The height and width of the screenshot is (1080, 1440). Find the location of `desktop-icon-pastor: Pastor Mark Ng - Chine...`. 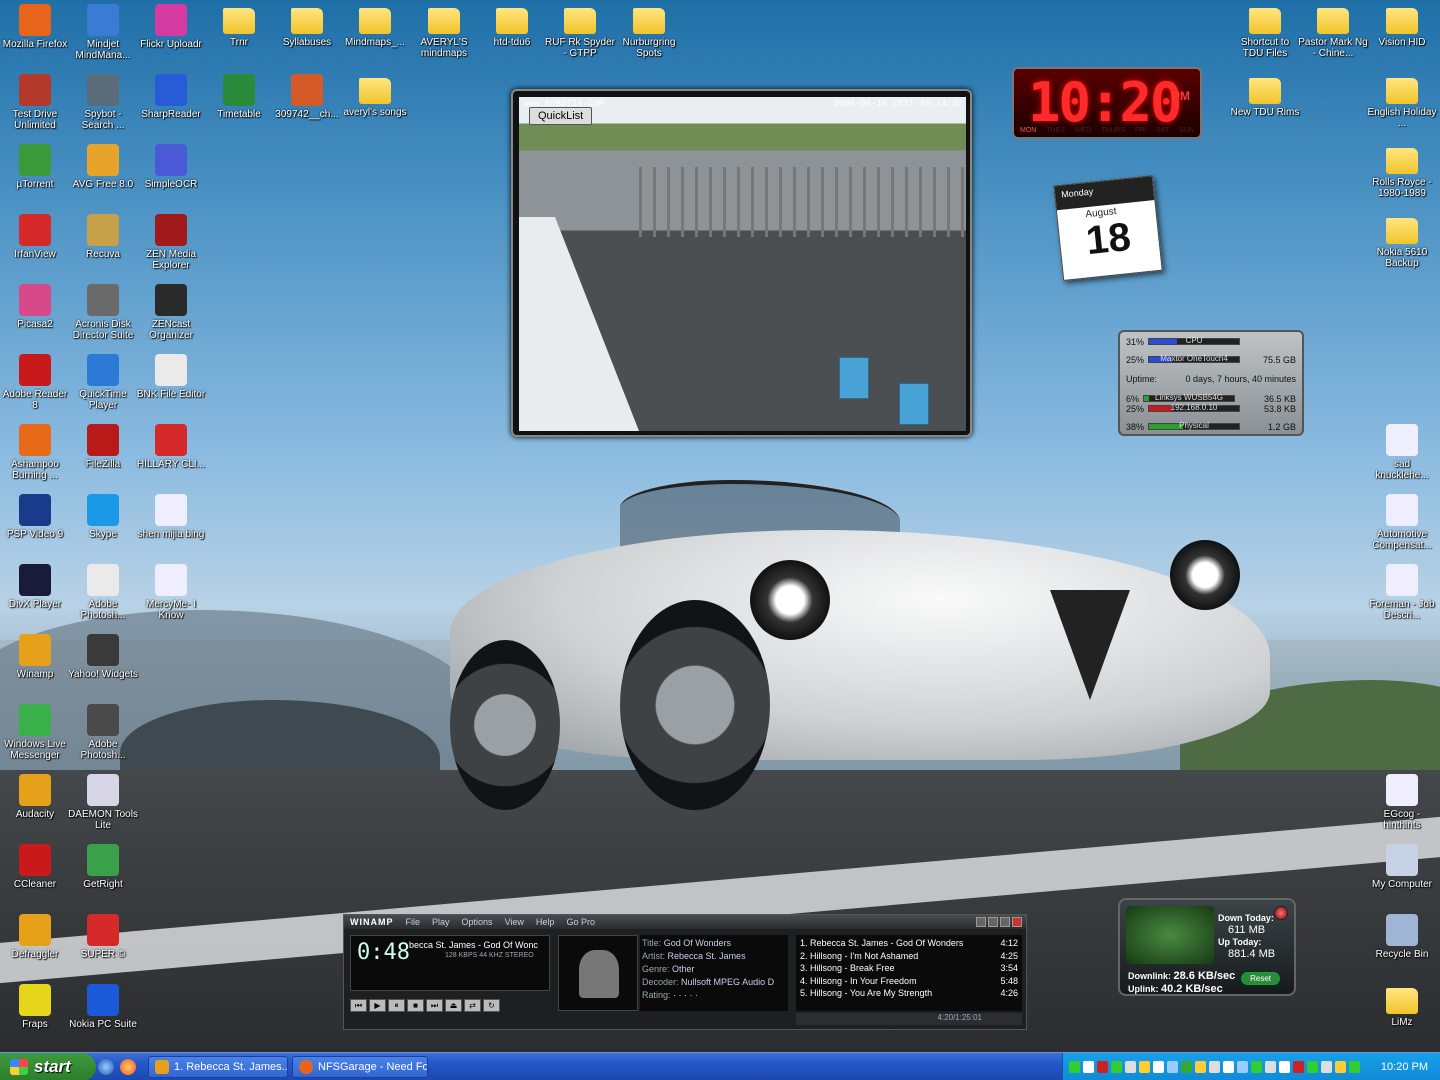

desktop-icon-pastor: Pastor Mark Ng - Chine... is located at coordinates (1333, 30).